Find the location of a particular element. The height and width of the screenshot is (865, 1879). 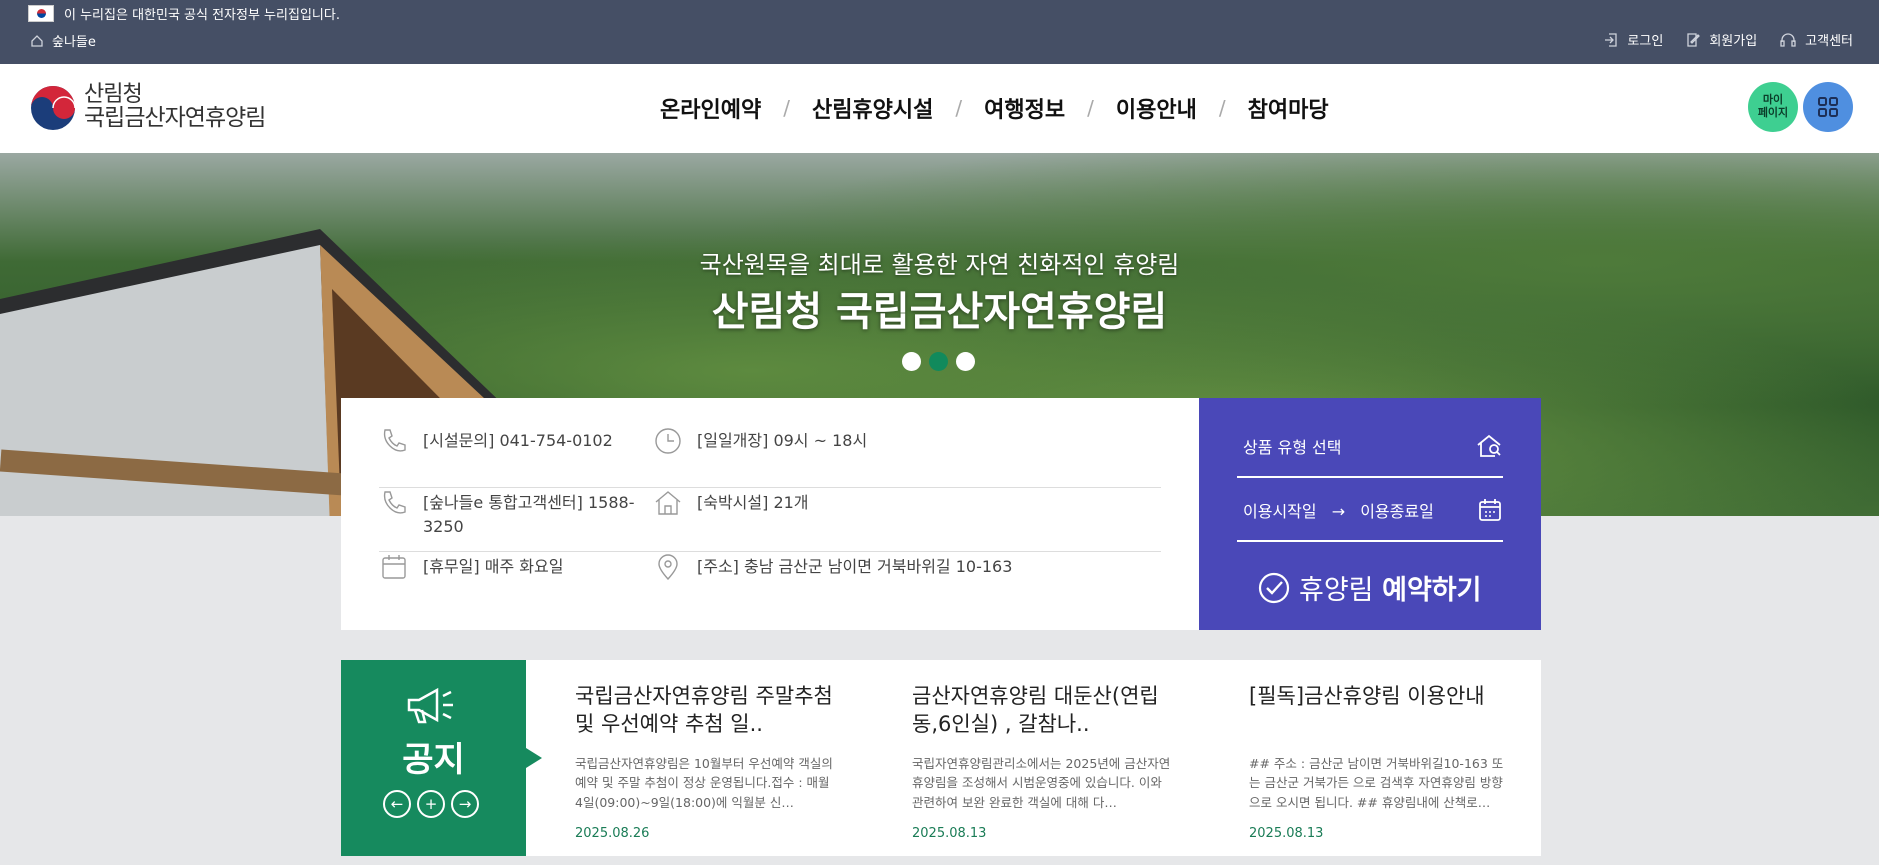

notice-prev-button: ← is located at coordinates (397, 804).